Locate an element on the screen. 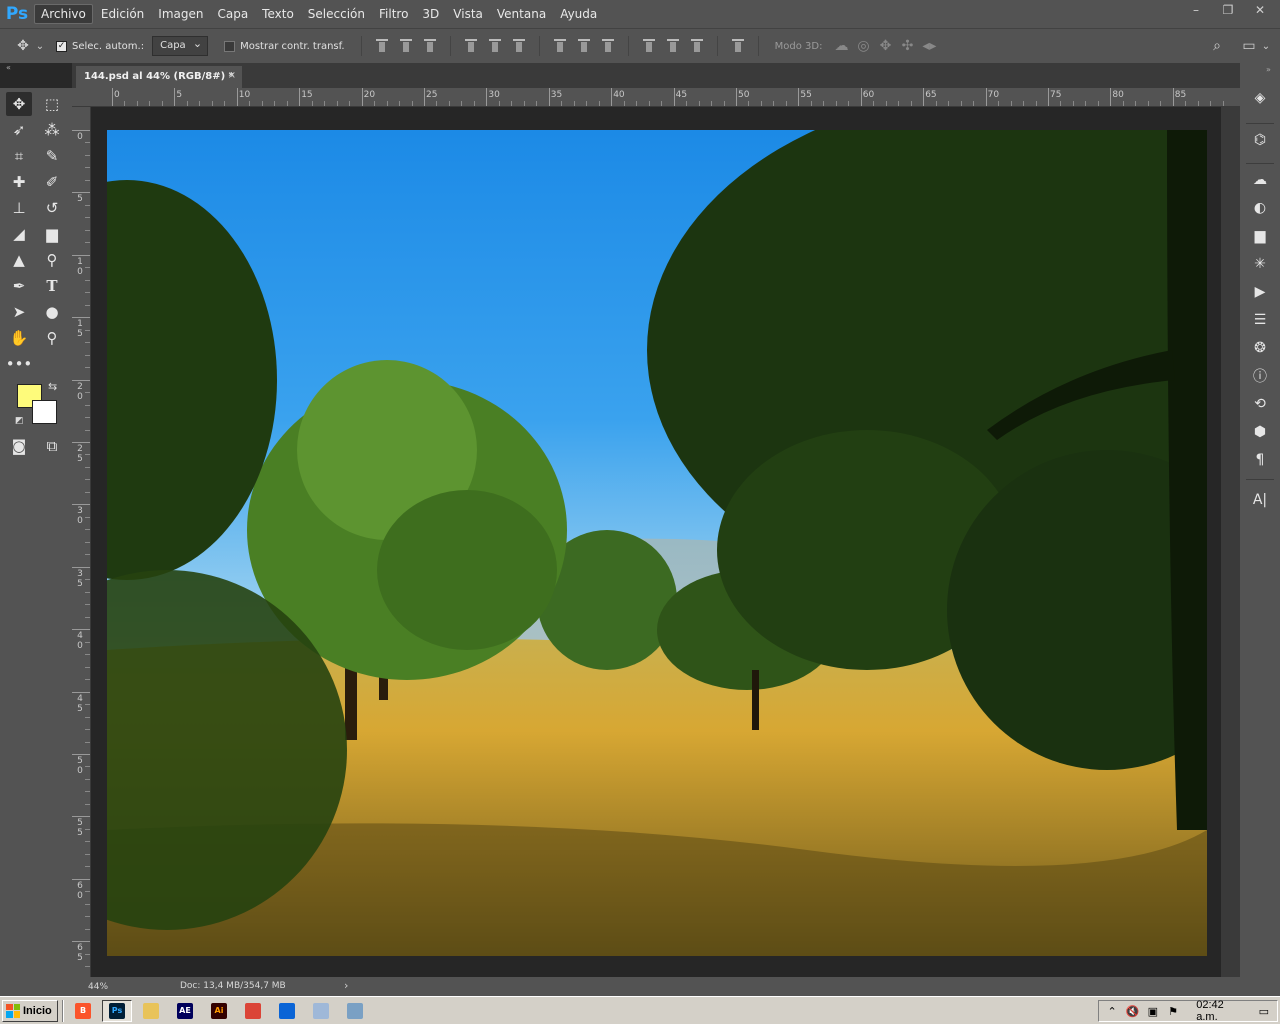 The width and height of the screenshot is (1280, 1024). dodge-tool-icon: ⚲ is located at coordinates (52, 260).